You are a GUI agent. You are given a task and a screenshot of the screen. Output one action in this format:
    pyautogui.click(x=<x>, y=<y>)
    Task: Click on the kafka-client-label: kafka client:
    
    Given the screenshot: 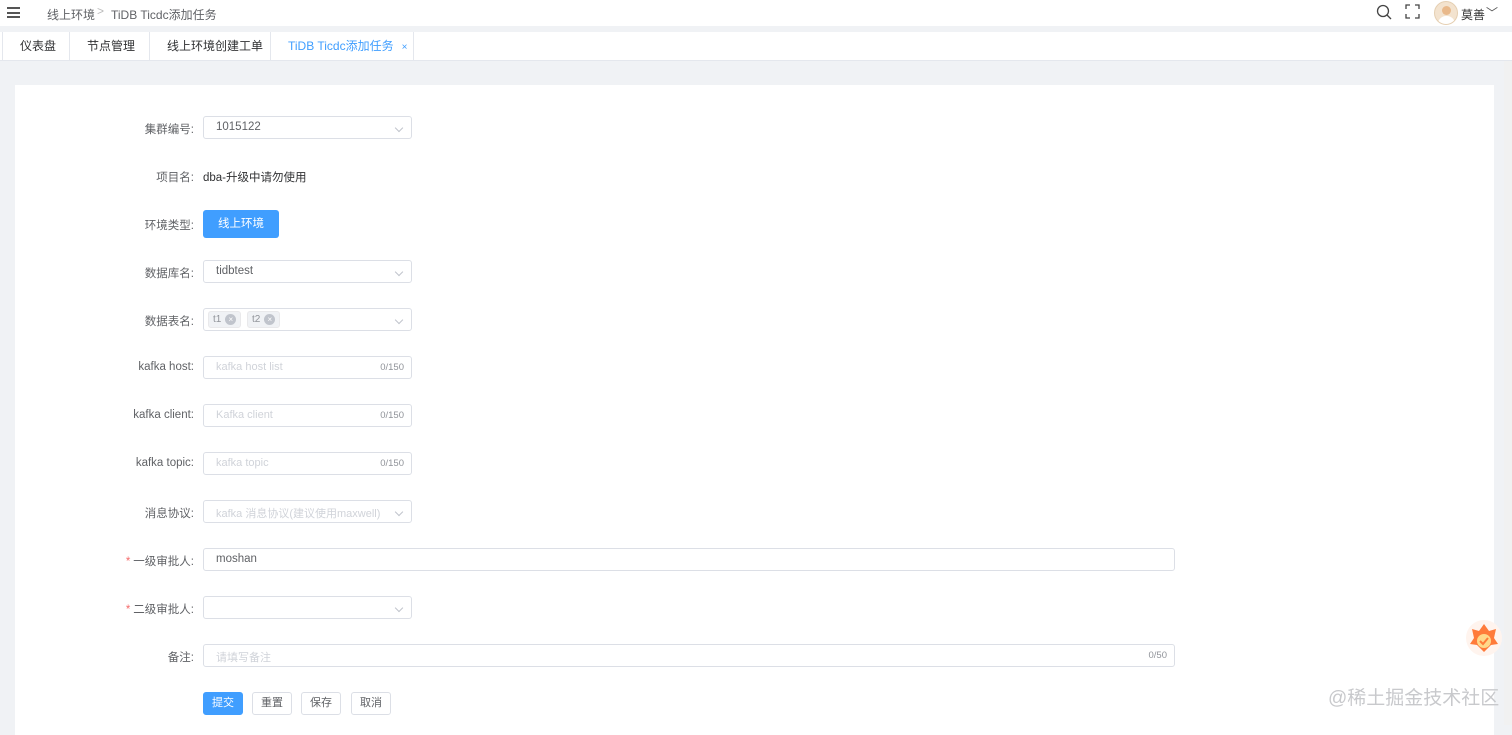 What is the action you would take?
    pyautogui.click(x=163, y=415)
    